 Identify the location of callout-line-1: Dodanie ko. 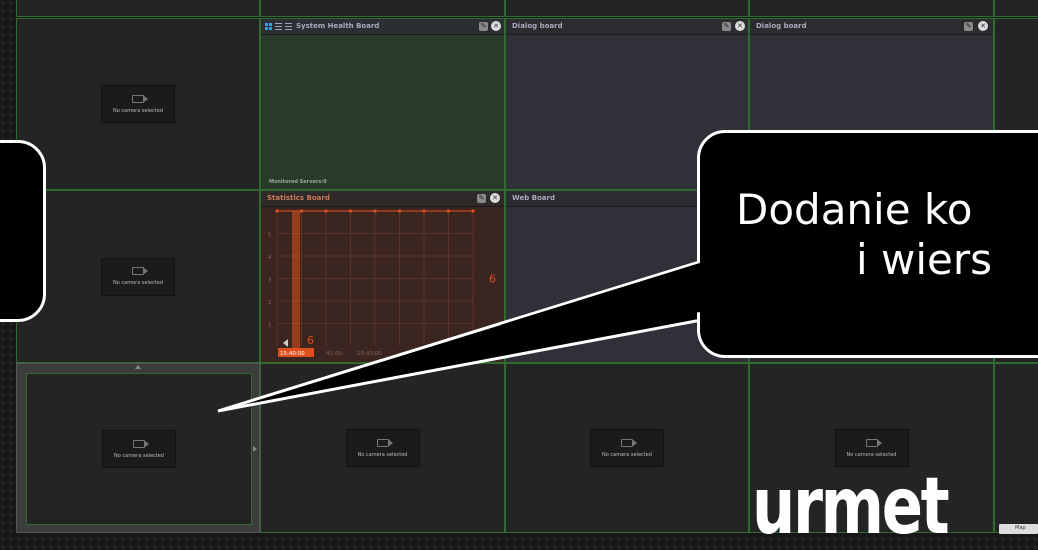
(854, 209).